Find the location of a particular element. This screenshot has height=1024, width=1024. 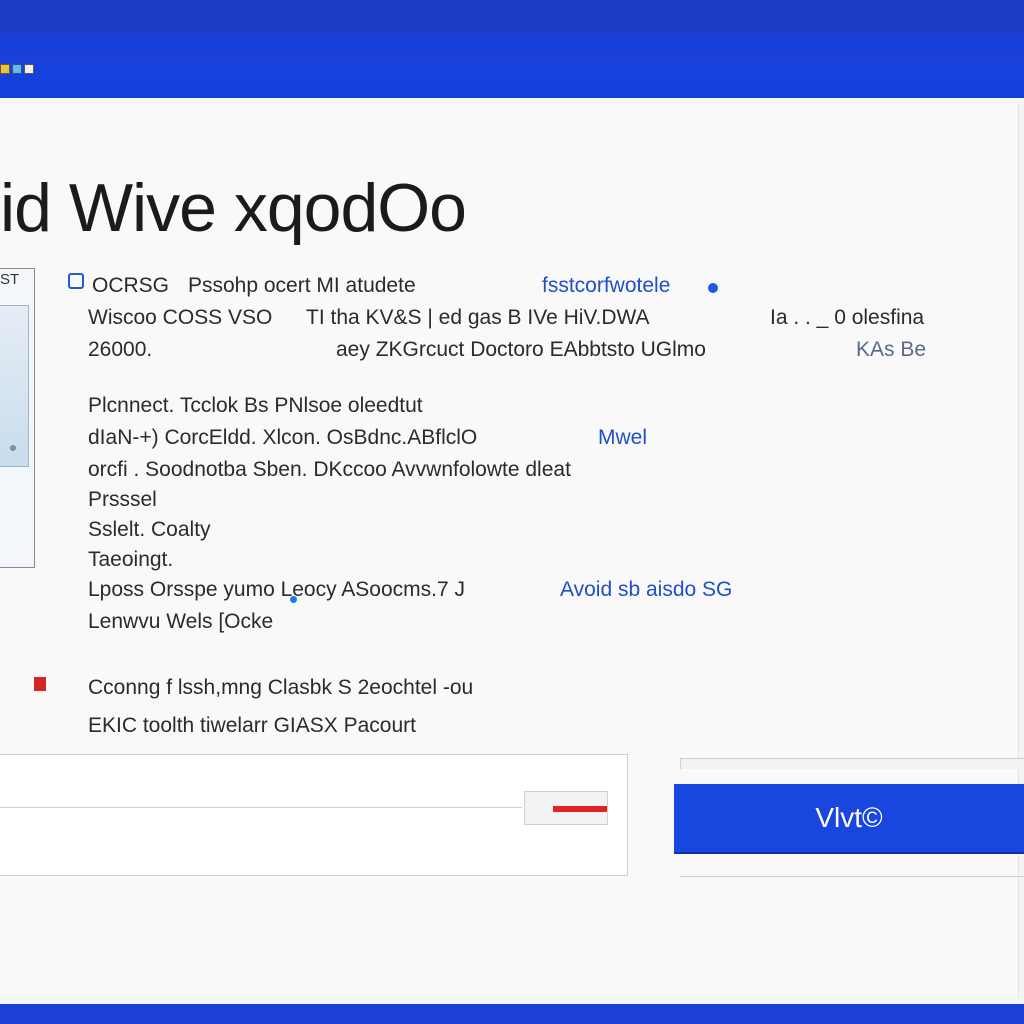

body-line-2: dIaN-+) CorcEldd. Xlcon. OsBdnc.ABflclO is located at coordinates (283, 437).